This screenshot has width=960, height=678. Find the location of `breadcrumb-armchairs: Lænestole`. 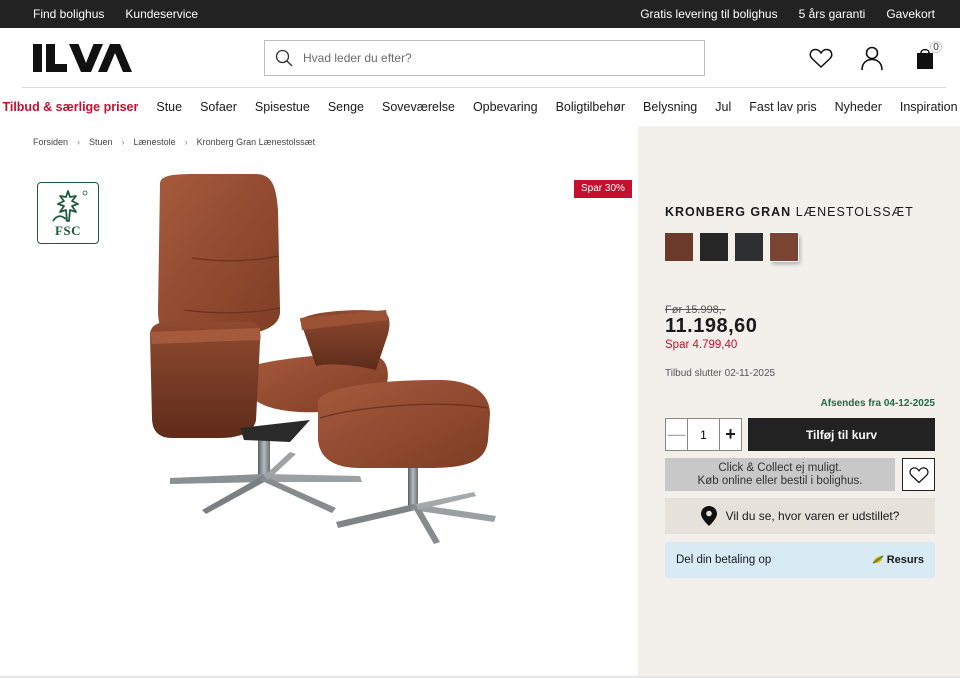

breadcrumb-armchairs: Lænestole is located at coordinates (155, 142).